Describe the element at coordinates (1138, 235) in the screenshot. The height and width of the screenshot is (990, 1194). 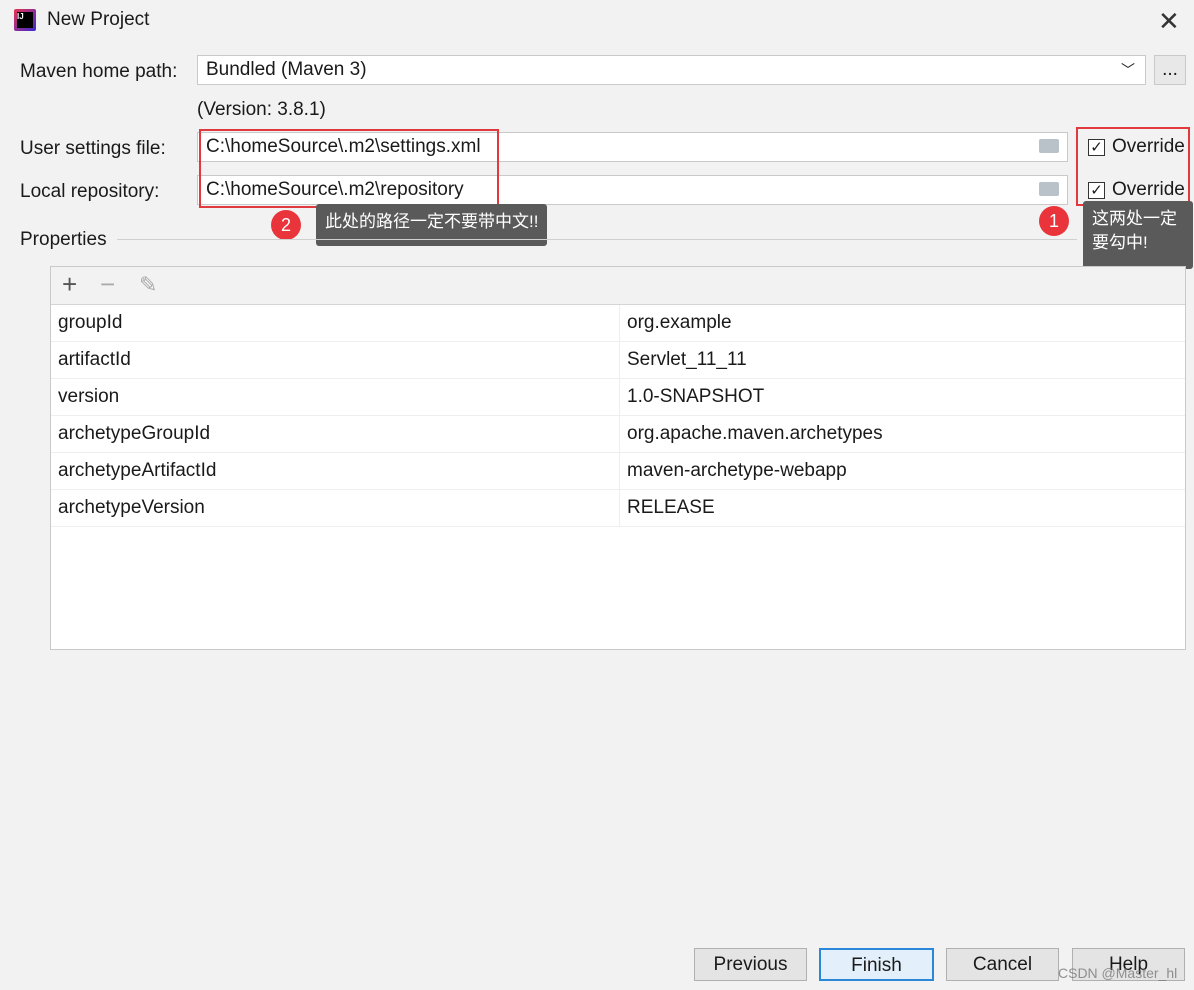
I see `annotation-tip-1: 这两处一定要勾中!` at that location.